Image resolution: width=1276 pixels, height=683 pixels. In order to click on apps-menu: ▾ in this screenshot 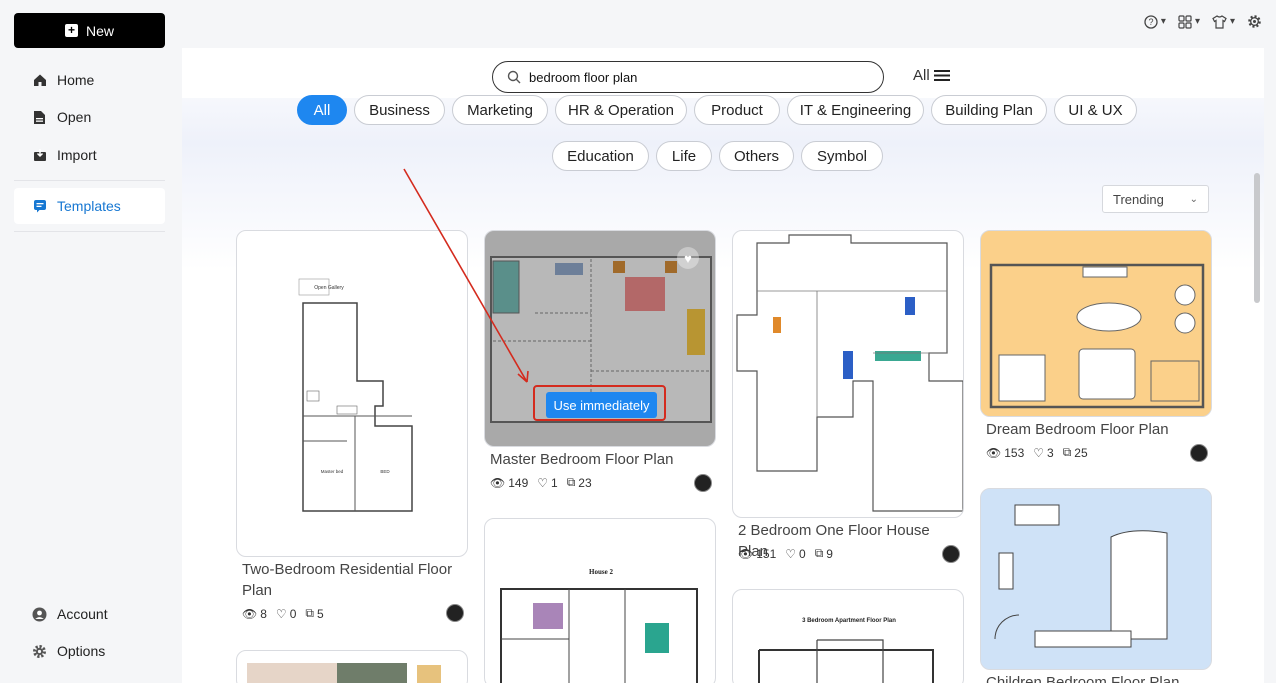, I will do `click(1189, 21)`.